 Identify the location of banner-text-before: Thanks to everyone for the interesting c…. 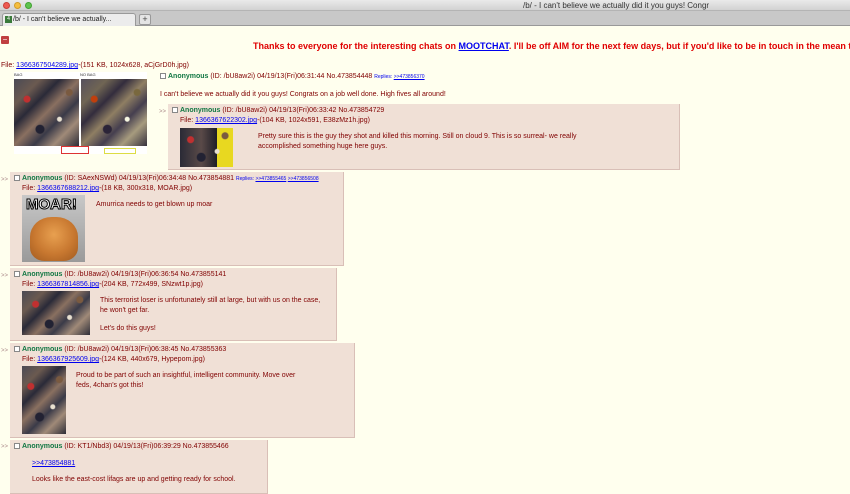
(356, 46).